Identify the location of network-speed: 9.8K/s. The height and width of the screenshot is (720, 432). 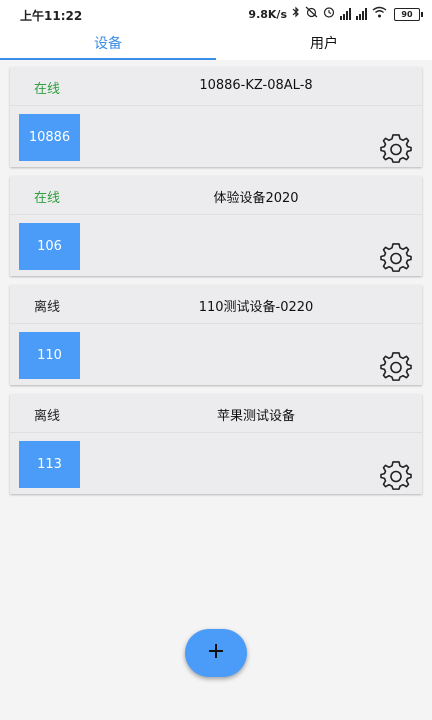
(267, 14).